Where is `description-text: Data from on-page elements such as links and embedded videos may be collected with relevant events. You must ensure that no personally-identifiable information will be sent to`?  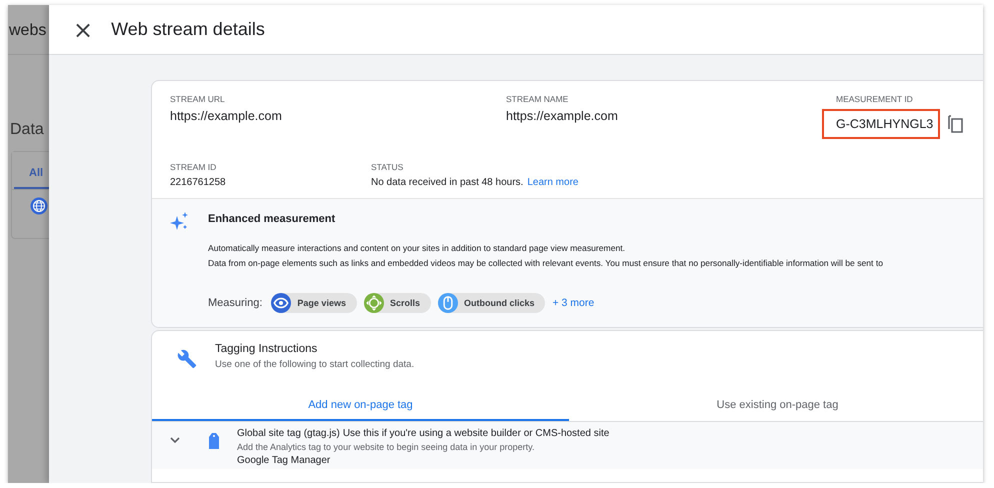 description-text: Data from on-page elements such as links and embedded videos may be collected with relevant events. You must ensure that no personally-identifiable information will be sent to is located at coordinates (545, 263).